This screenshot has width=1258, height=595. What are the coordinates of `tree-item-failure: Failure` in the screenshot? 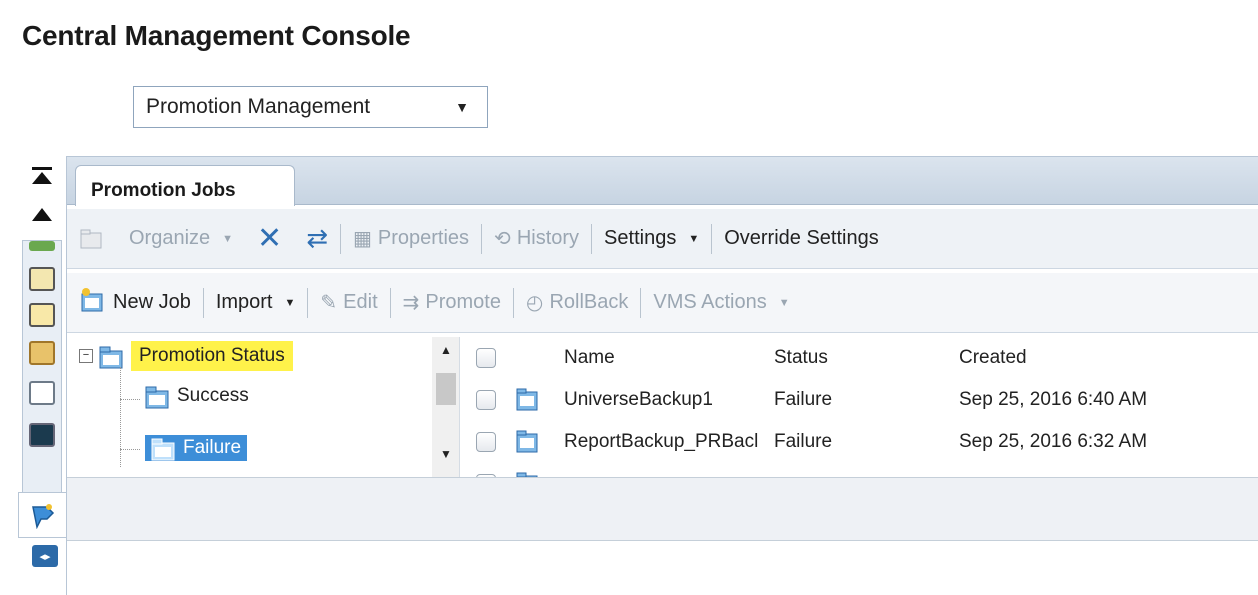 It's located at (196, 448).